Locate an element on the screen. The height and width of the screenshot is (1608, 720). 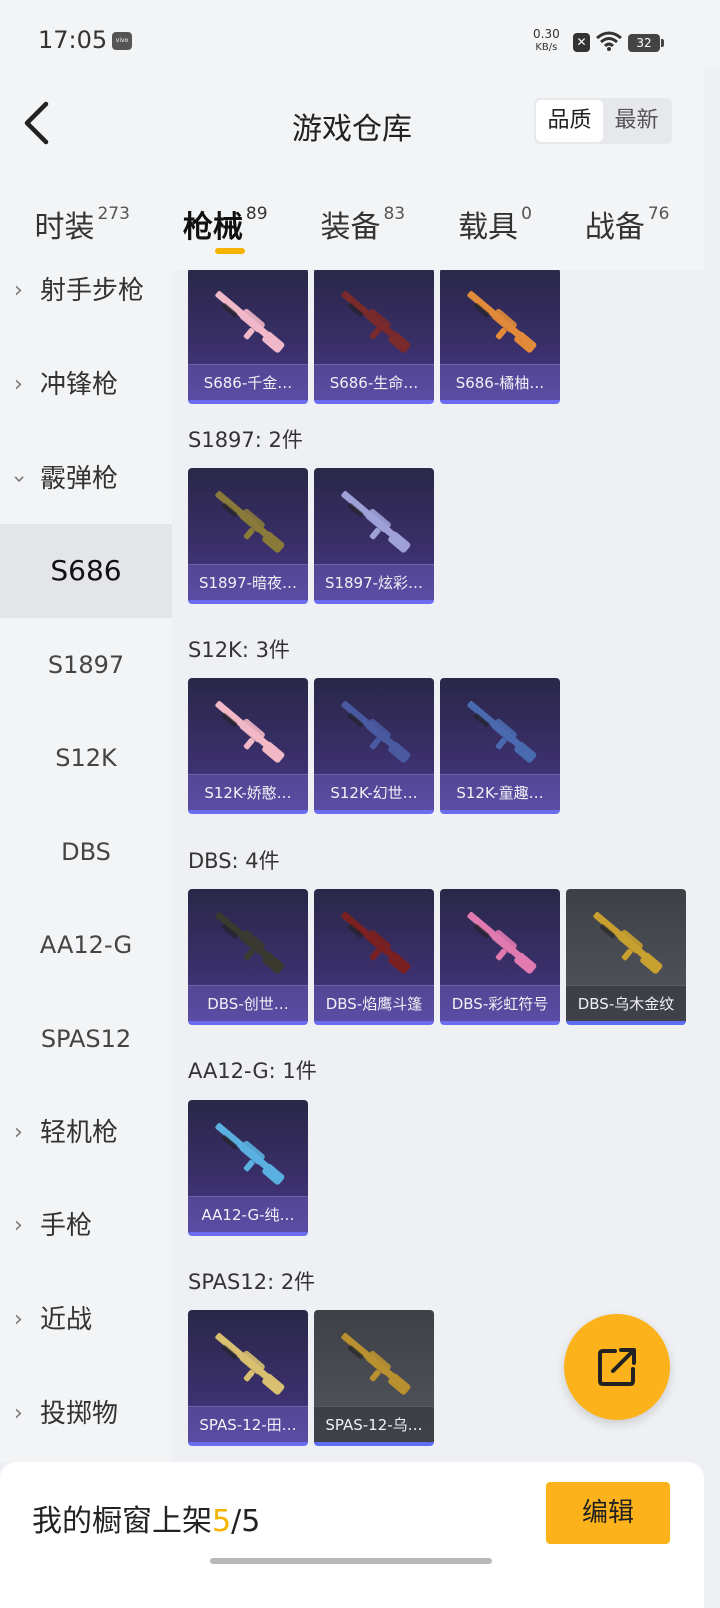
sidebar-item-label: 投掷物 is located at coordinates (79, 1414).